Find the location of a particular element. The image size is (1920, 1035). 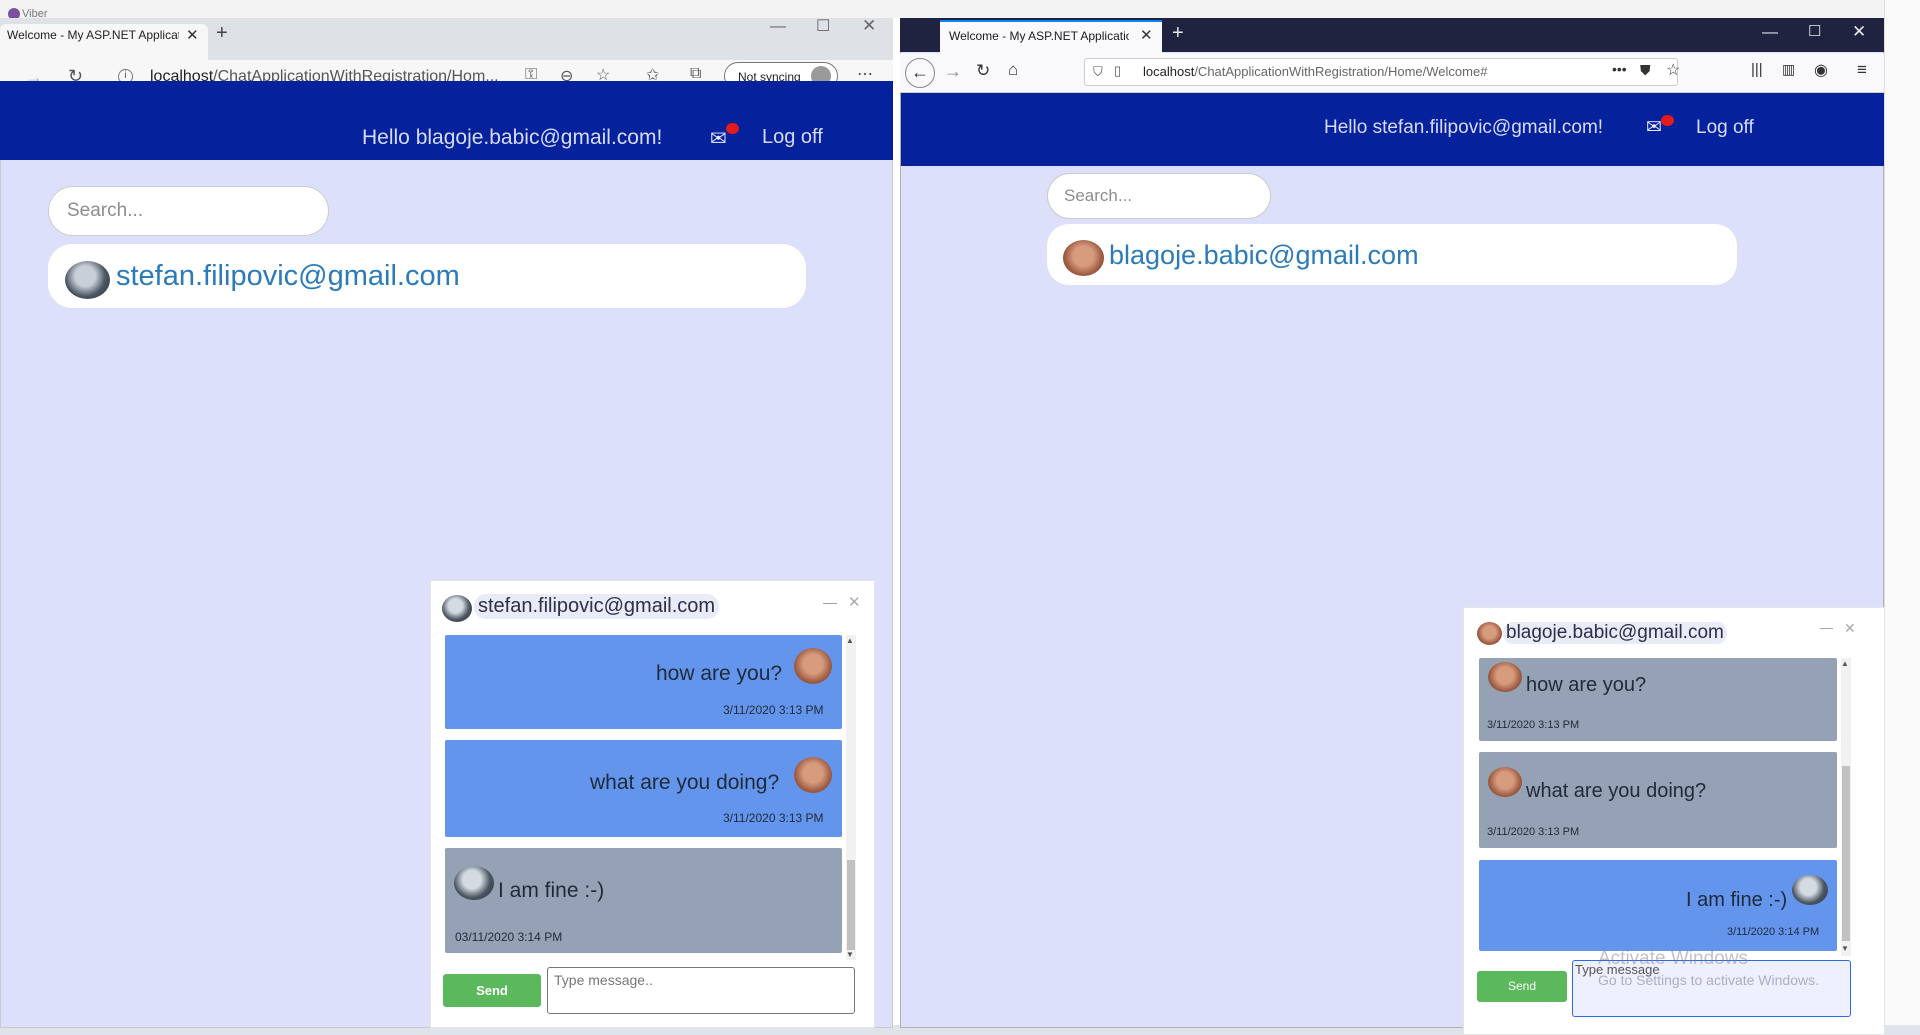

firefox-tab-title: Welcome - My ASP.NET Applicatio is located at coordinates (1039, 36).